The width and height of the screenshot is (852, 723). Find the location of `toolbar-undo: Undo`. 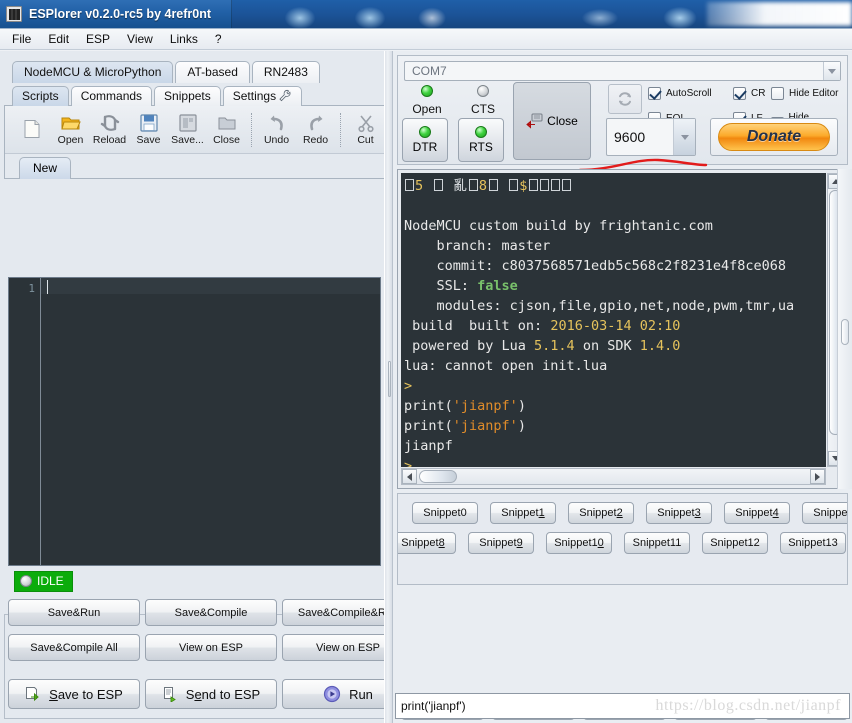

toolbar-undo: Undo is located at coordinates (276, 130).